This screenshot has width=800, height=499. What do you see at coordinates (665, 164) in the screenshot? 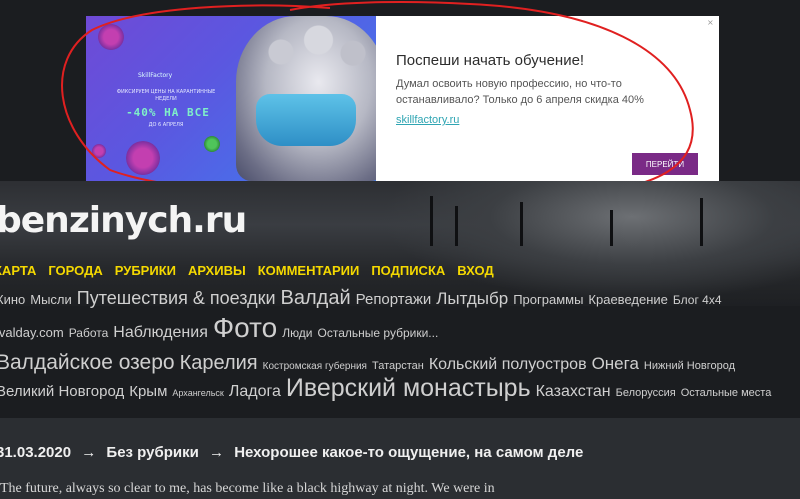
I see `ad-go-button: ПЕРЕЙТИ` at bounding box center [665, 164].